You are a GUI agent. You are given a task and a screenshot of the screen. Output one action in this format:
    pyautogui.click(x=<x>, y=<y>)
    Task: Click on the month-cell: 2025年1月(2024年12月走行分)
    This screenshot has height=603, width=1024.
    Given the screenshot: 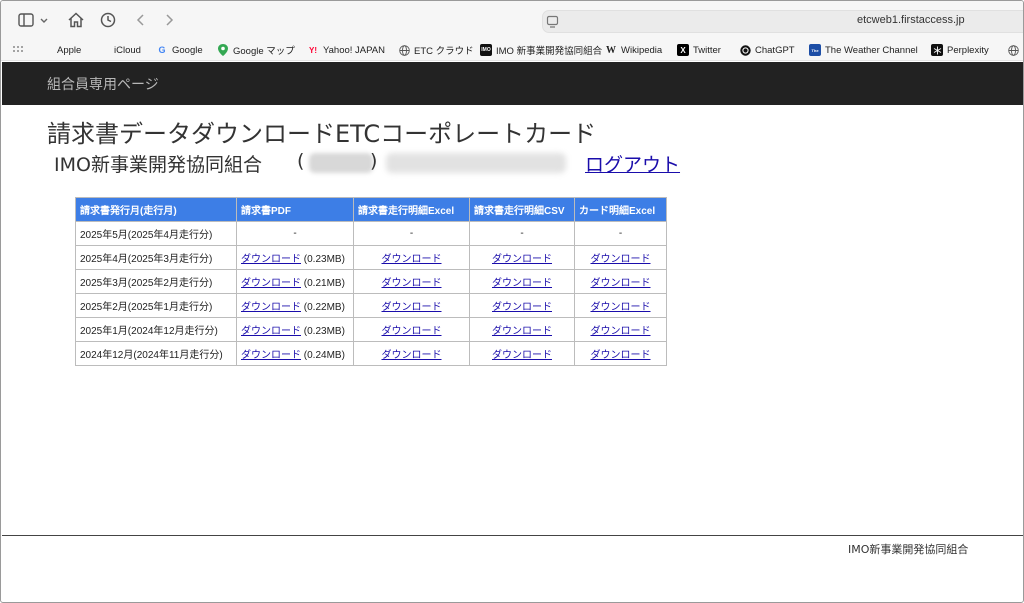 What is the action you would take?
    pyautogui.click(x=156, y=329)
    